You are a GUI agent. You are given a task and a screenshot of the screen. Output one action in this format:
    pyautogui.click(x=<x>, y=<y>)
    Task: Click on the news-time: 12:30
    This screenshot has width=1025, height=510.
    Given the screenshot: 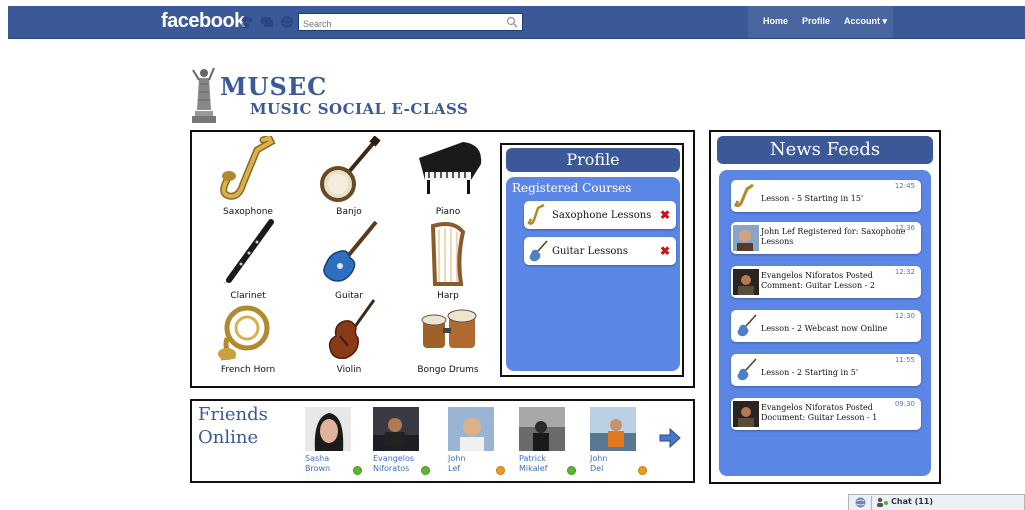 What is the action you would take?
    pyautogui.click(x=904, y=316)
    